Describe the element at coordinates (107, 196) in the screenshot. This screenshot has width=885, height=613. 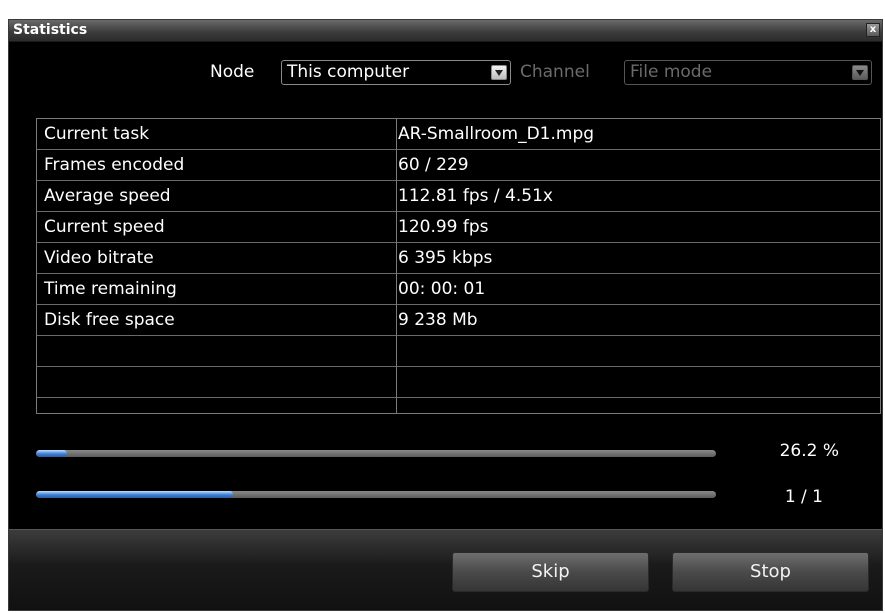
I see `stat-label: Average speed` at that location.